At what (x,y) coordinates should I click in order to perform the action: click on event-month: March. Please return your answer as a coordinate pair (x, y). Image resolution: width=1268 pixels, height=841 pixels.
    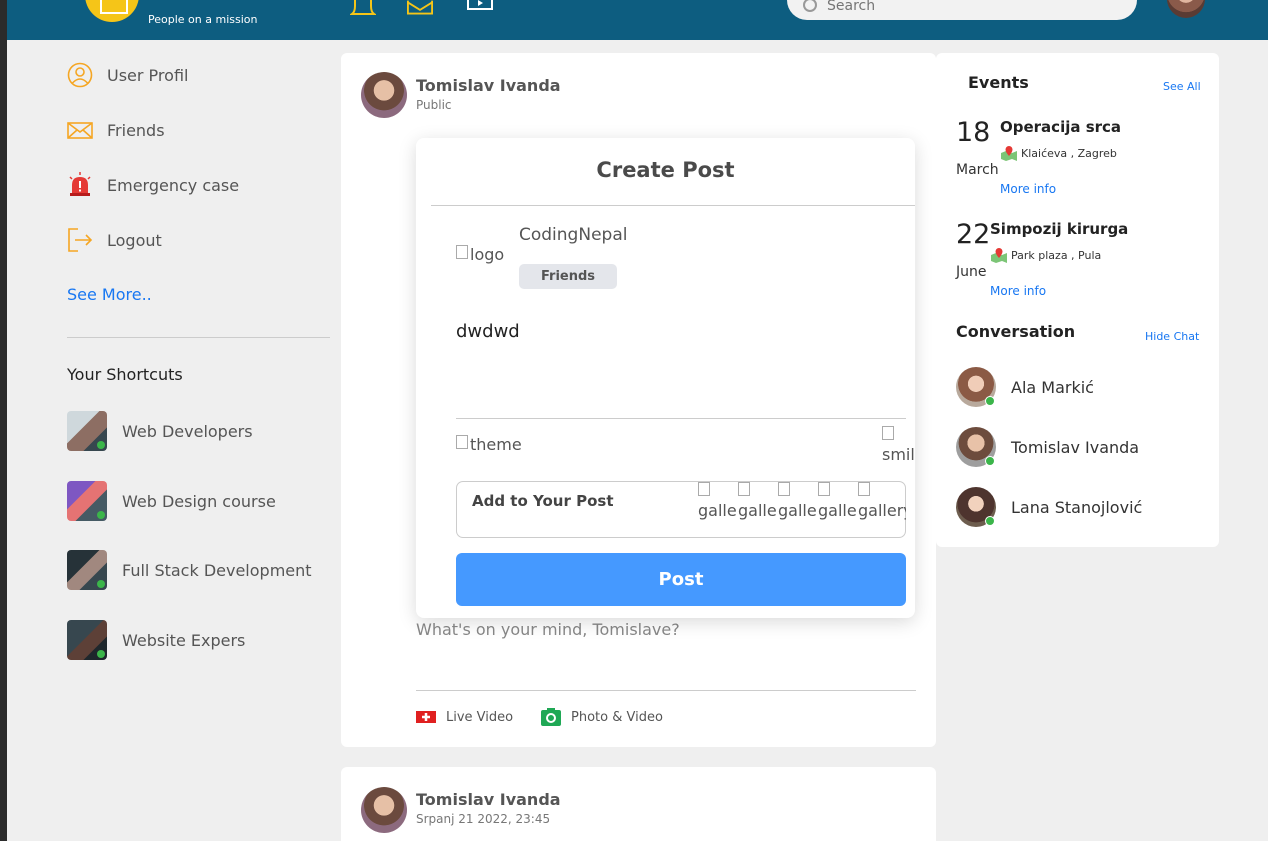
    Looking at the image, I should click on (977, 170).